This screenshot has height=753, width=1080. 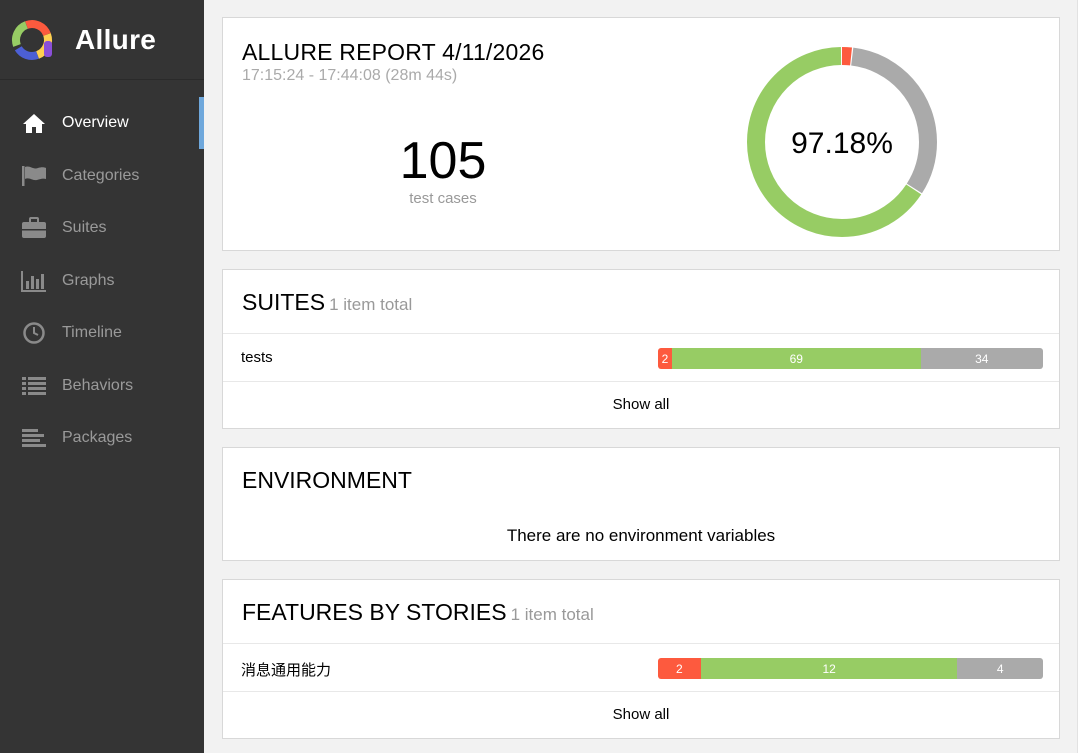 What do you see at coordinates (796, 358) in the screenshot?
I see `status-segment-passed: 69` at bounding box center [796, 358].